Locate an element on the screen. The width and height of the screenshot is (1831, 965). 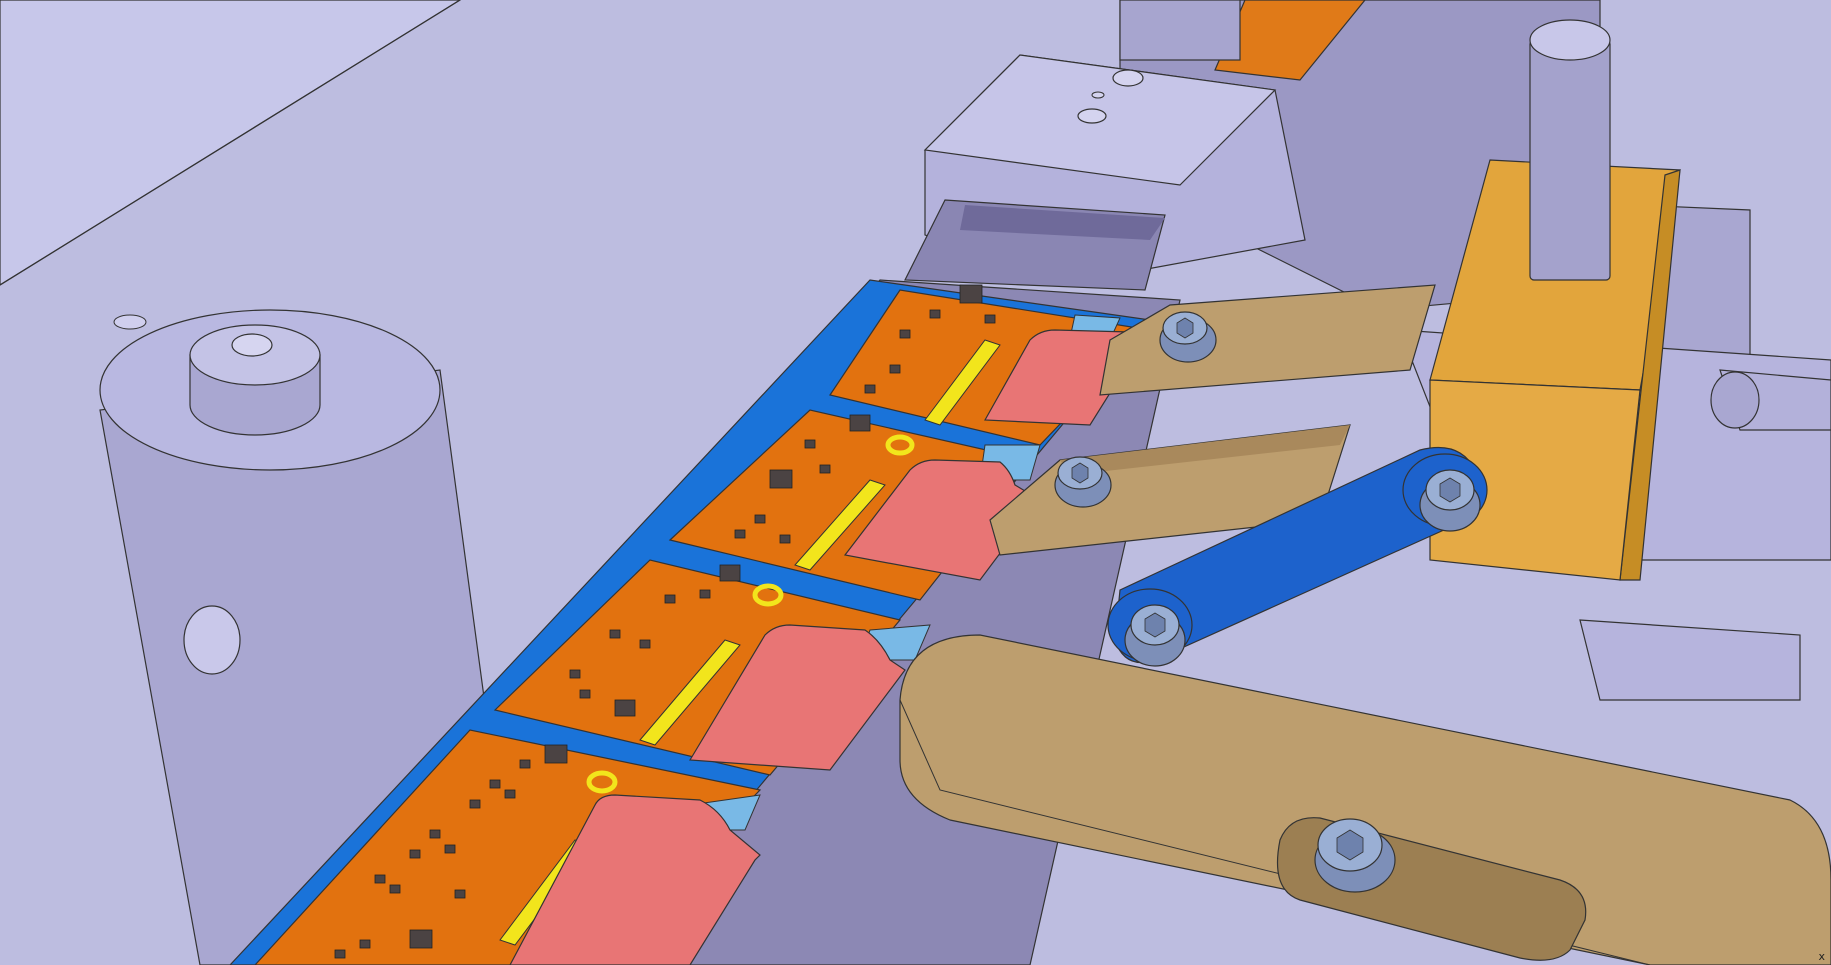
vertical-pin is located at coordinates (1570, 160).